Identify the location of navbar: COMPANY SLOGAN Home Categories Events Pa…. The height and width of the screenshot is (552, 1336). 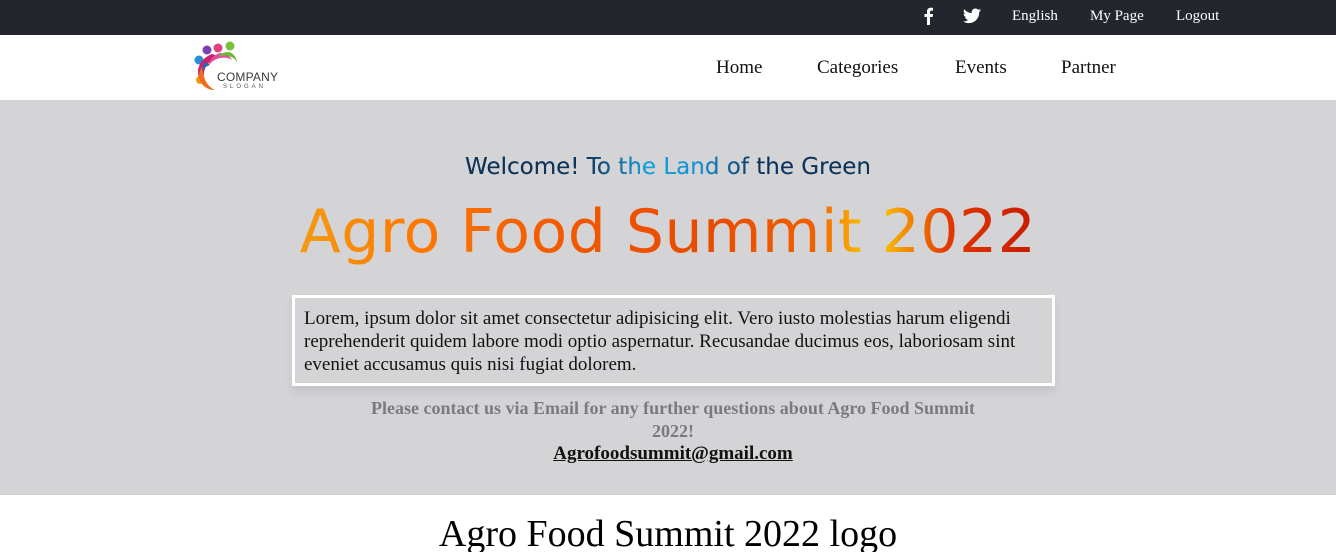
(668, 67).